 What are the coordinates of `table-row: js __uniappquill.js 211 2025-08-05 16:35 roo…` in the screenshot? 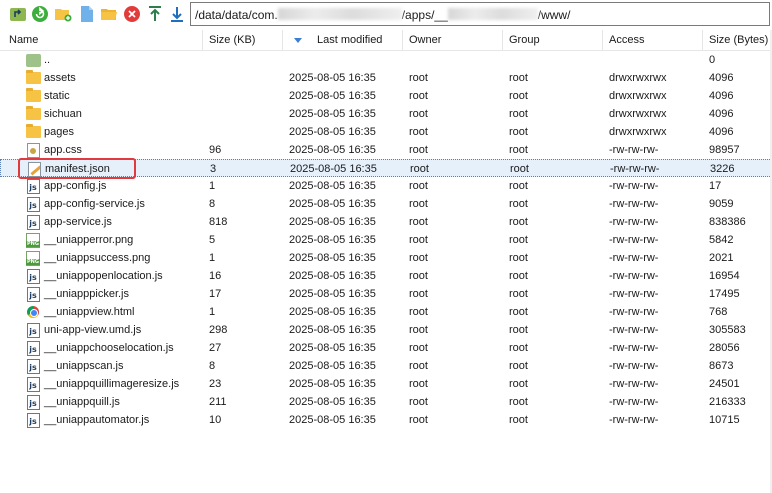 It's located at (386, 402).